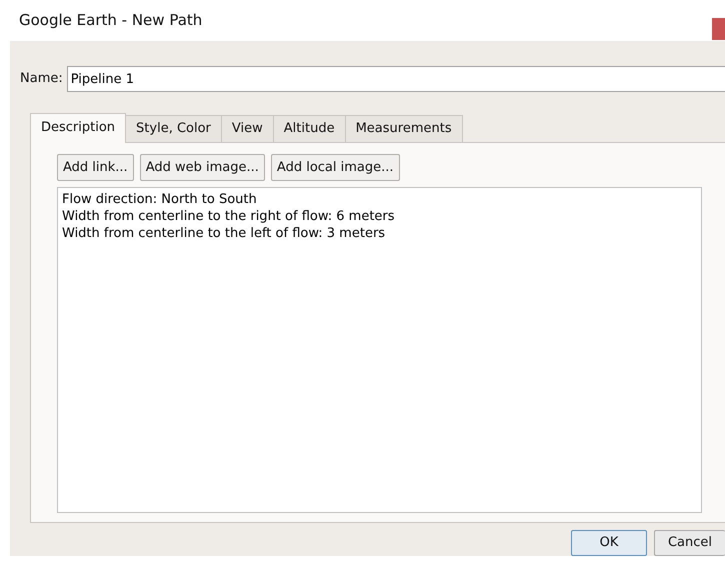 Image resolution: width=725 pixels, height=561 pixels. I want to click on window-title: Google Earth - New Path, so click(110, 21).